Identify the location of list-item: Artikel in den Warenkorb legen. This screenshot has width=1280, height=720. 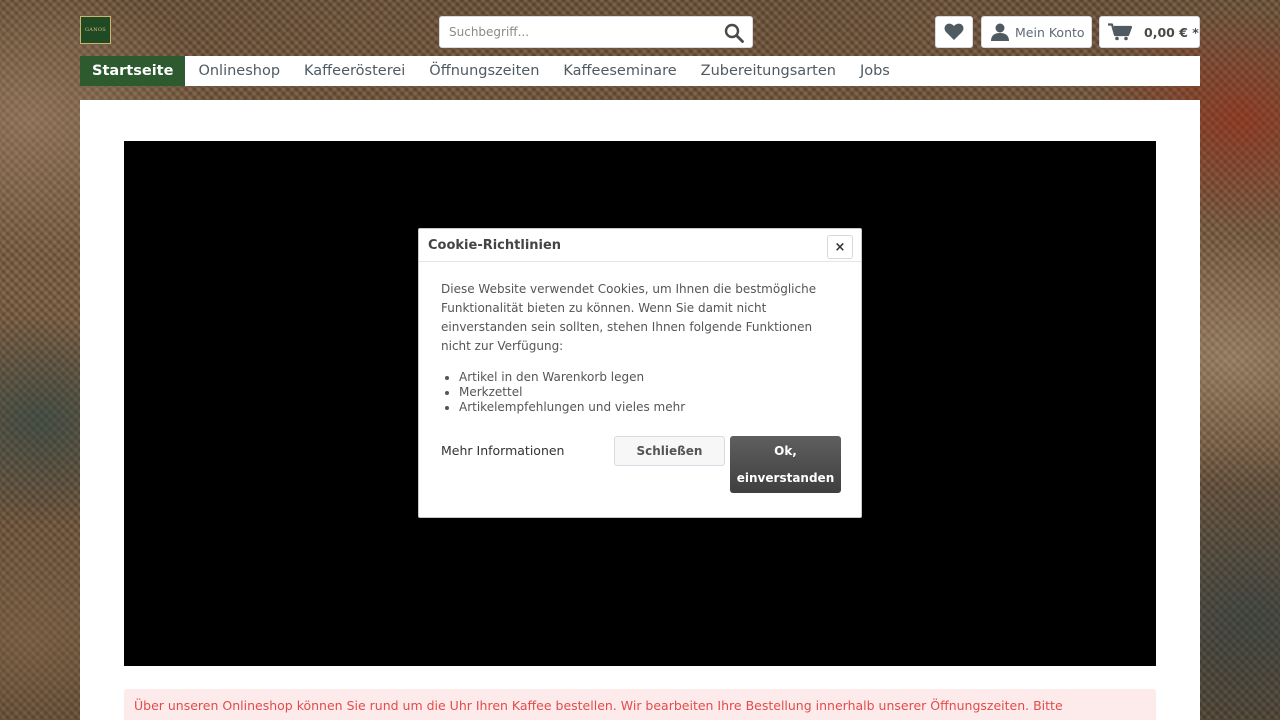
(649, 377).